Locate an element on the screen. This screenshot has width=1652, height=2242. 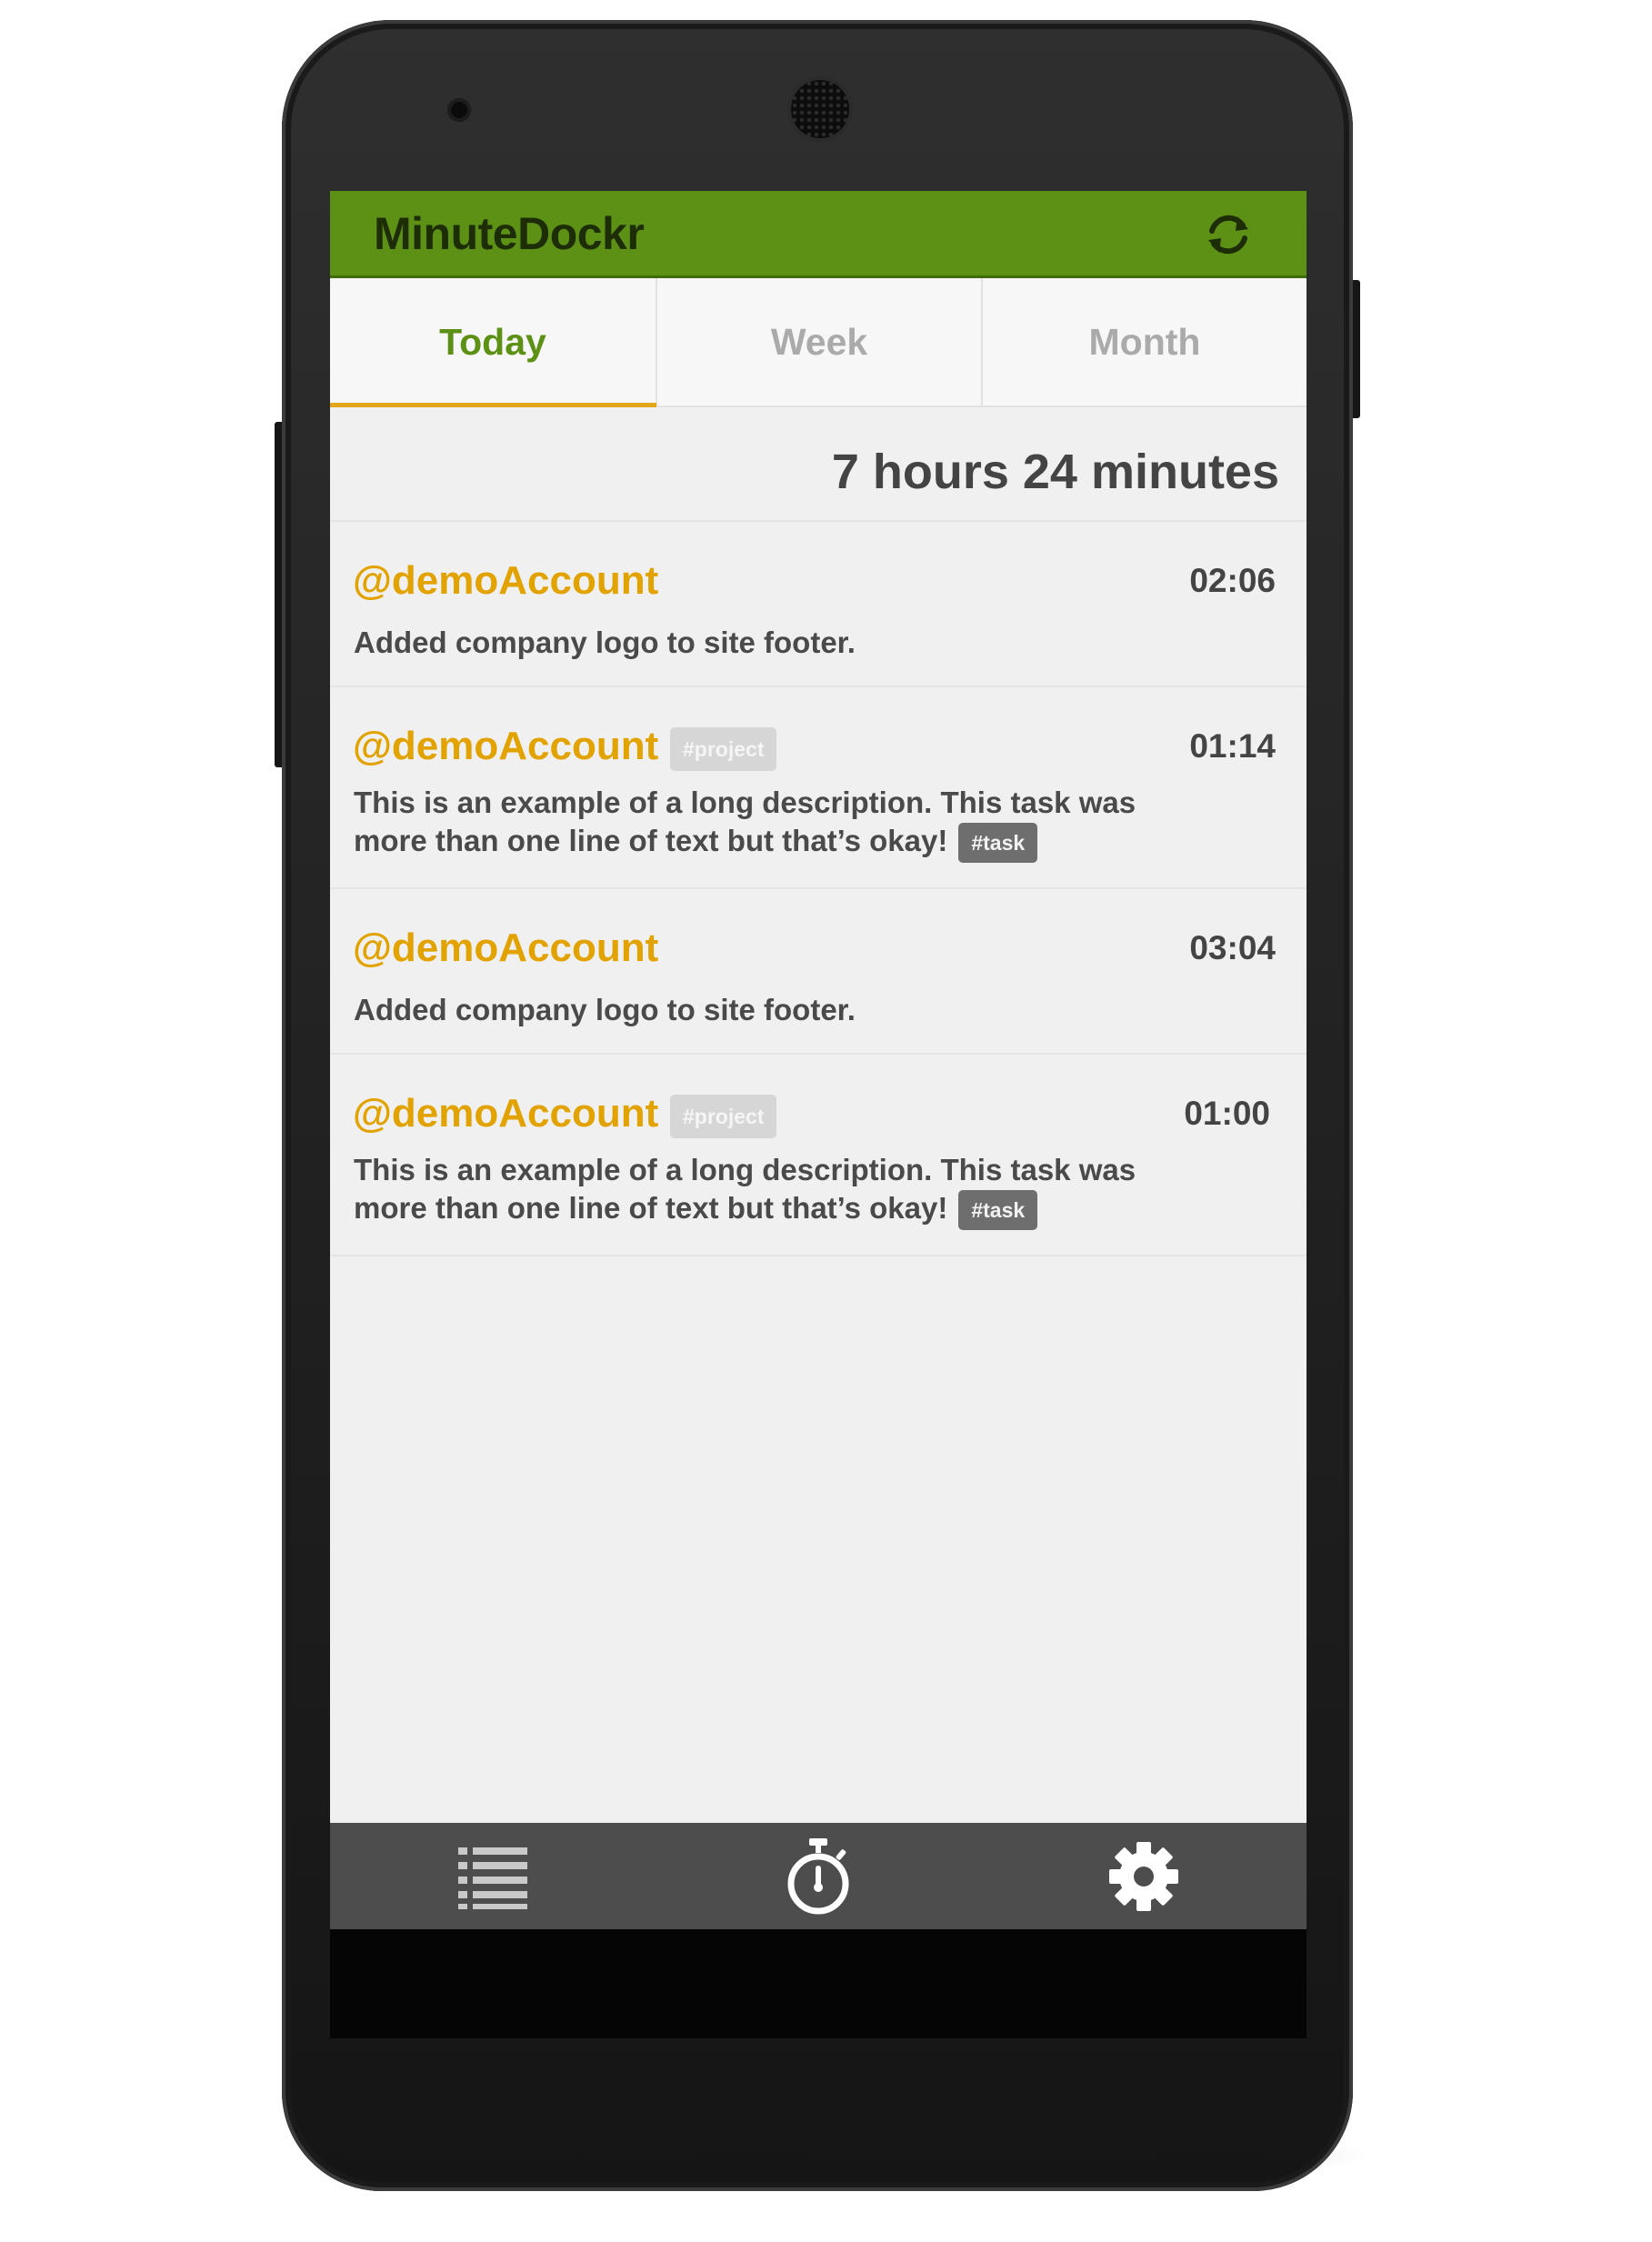
list-icon is located at coordinates (493, 1876).